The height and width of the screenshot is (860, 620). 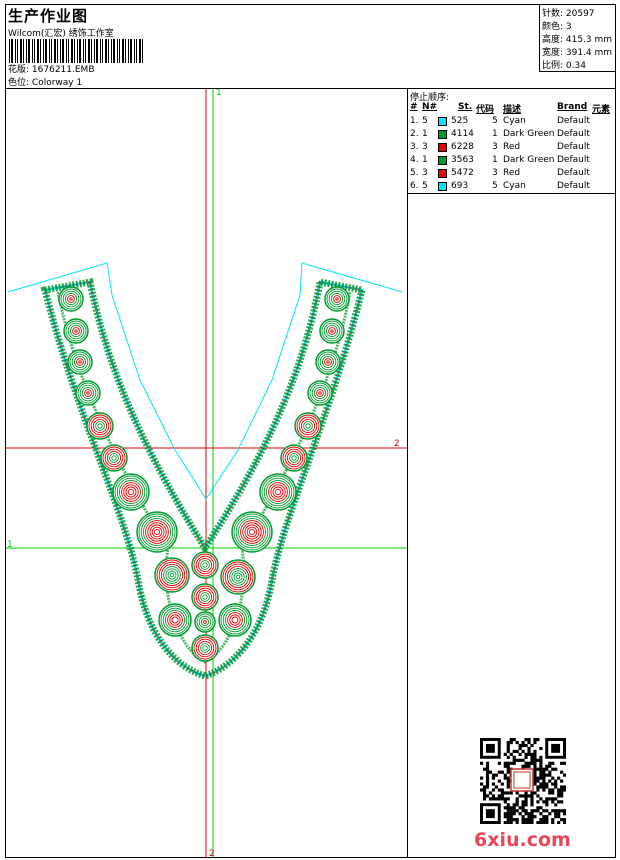 I want to click on colorway-label: 色位:, so click(x=19, y=83).